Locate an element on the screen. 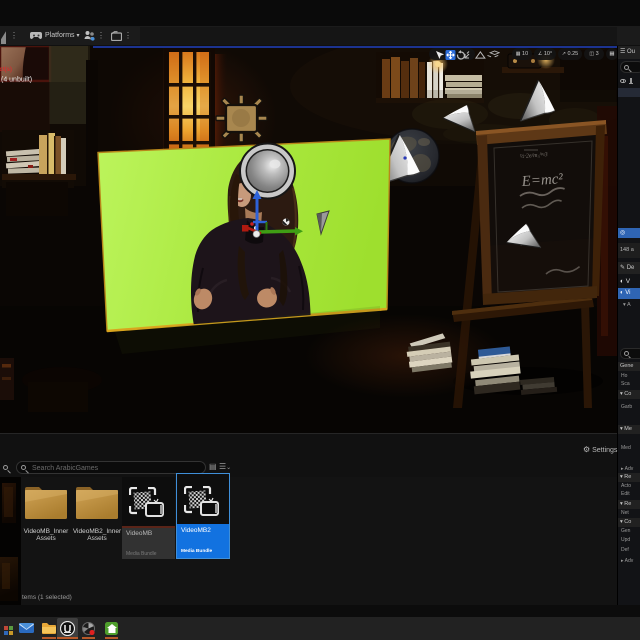 This screenshot has height=640, width=640. svg-text: Object(s) is located at coordinates (6, 70).